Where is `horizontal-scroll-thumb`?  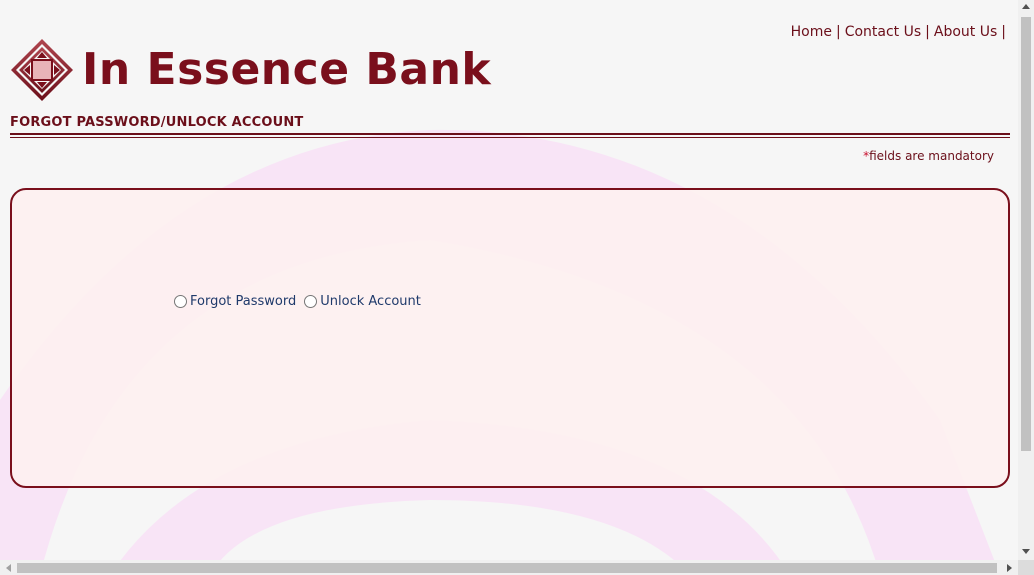
horizontal-scroll-thumb is located at coordinates (507, 568).